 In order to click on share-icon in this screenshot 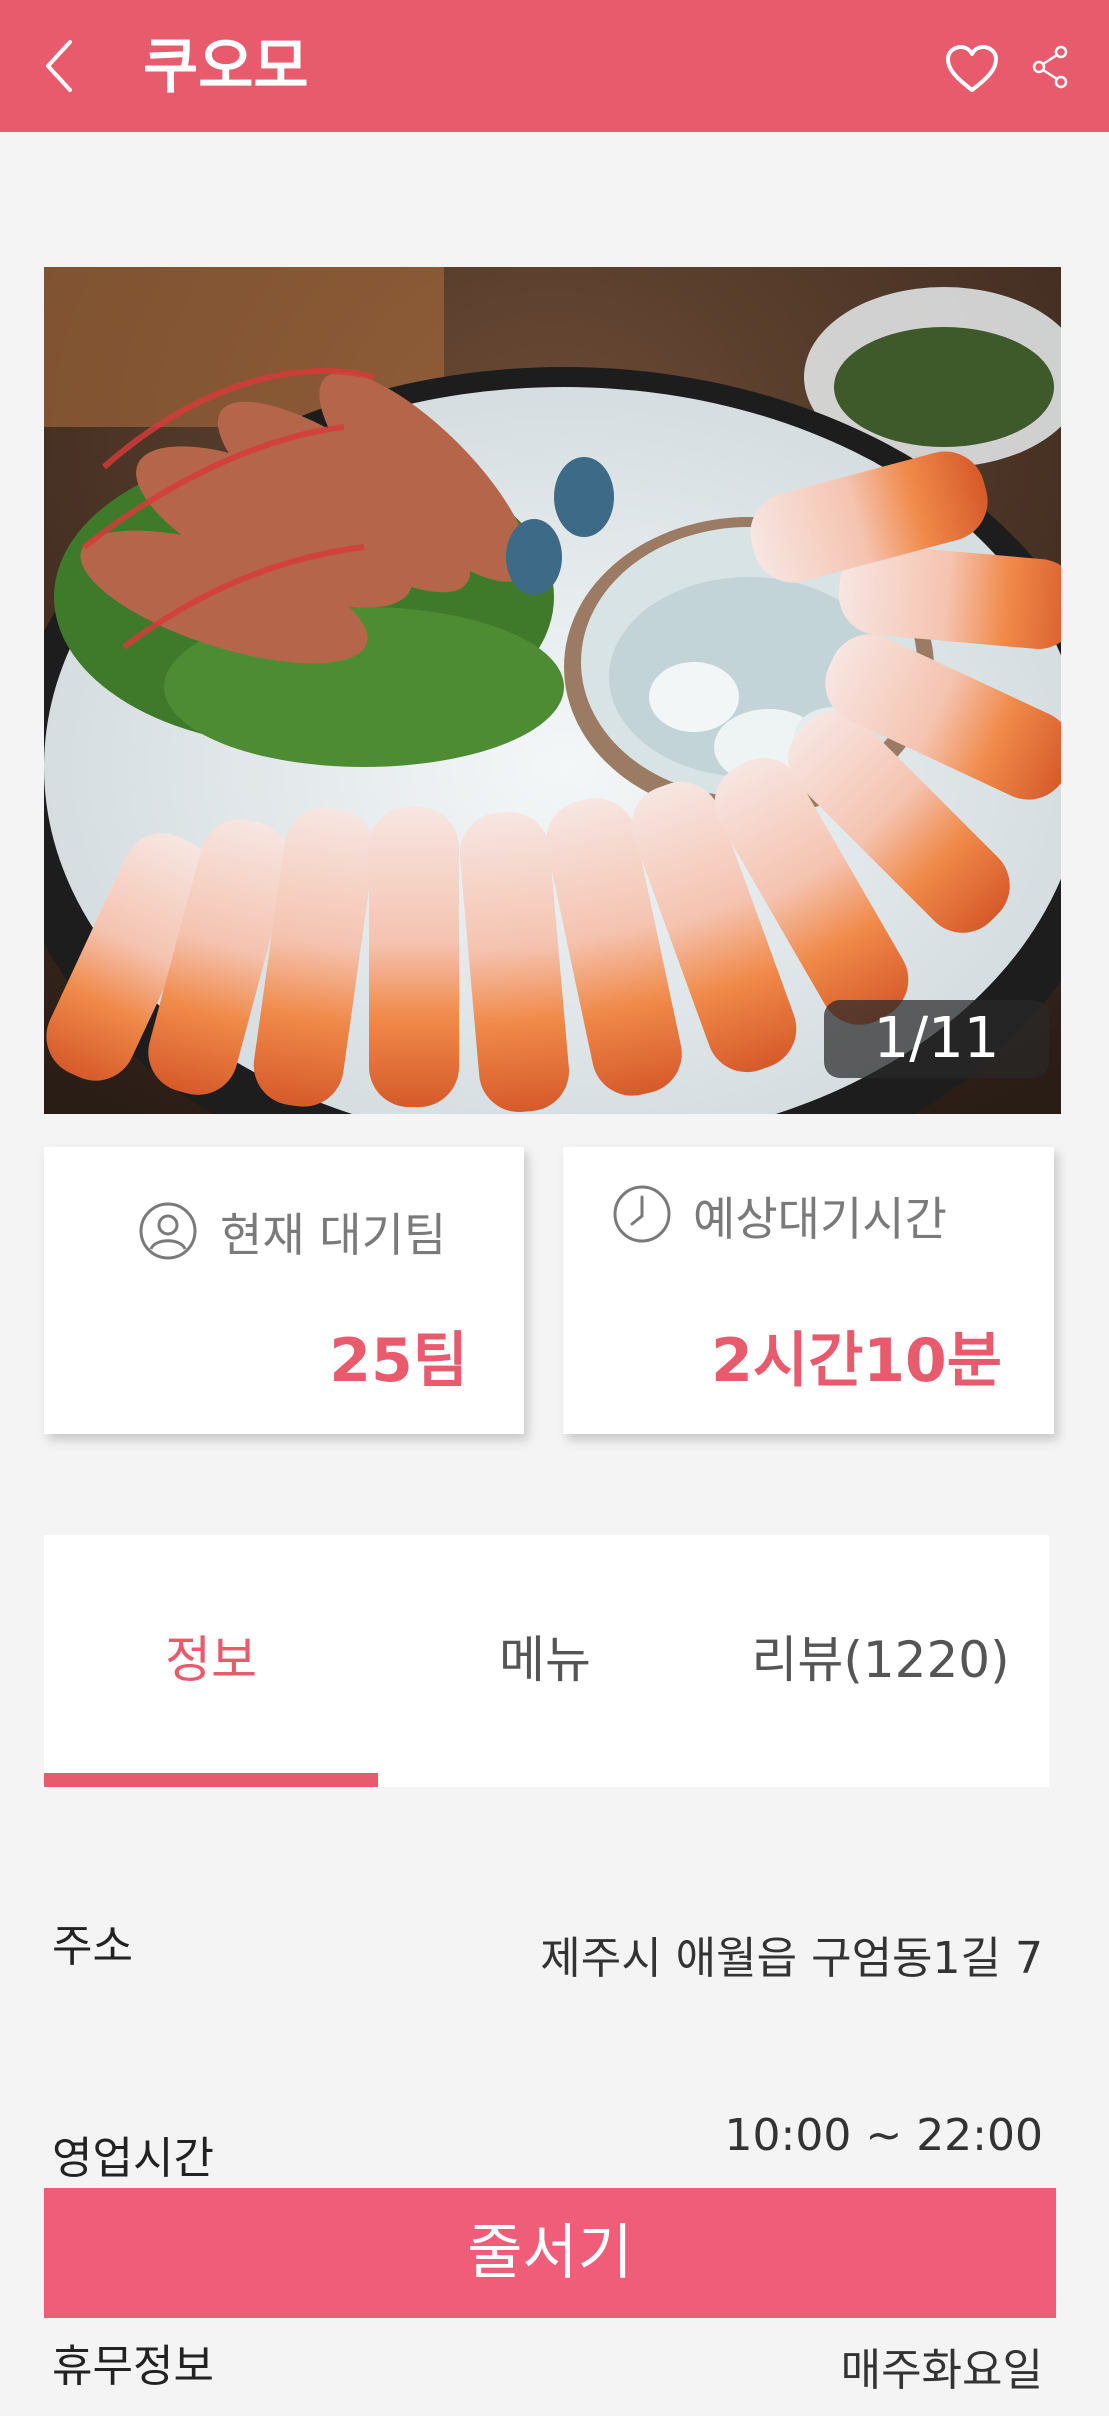, I will do `click(1050, 67)`.